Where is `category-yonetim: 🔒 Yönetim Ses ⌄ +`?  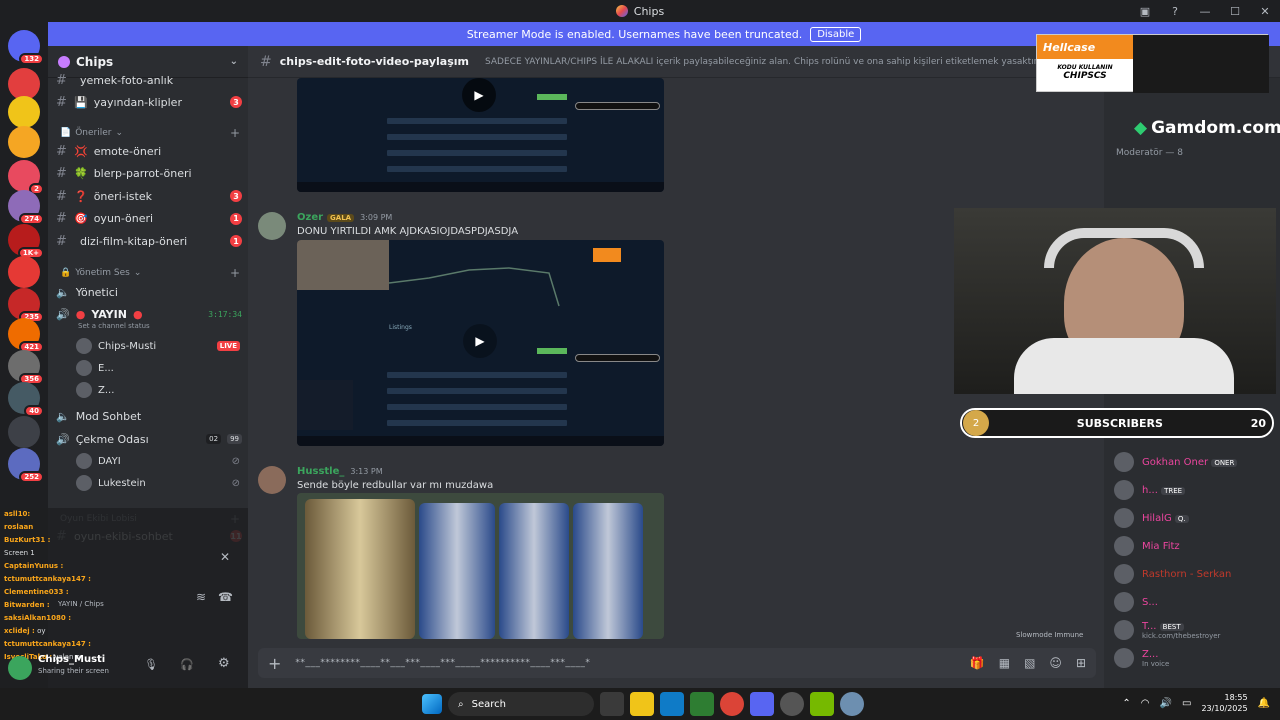 category-yonetim: 🔒 Yönetim Ses ⌄ + is located at coordinates (150, 273).